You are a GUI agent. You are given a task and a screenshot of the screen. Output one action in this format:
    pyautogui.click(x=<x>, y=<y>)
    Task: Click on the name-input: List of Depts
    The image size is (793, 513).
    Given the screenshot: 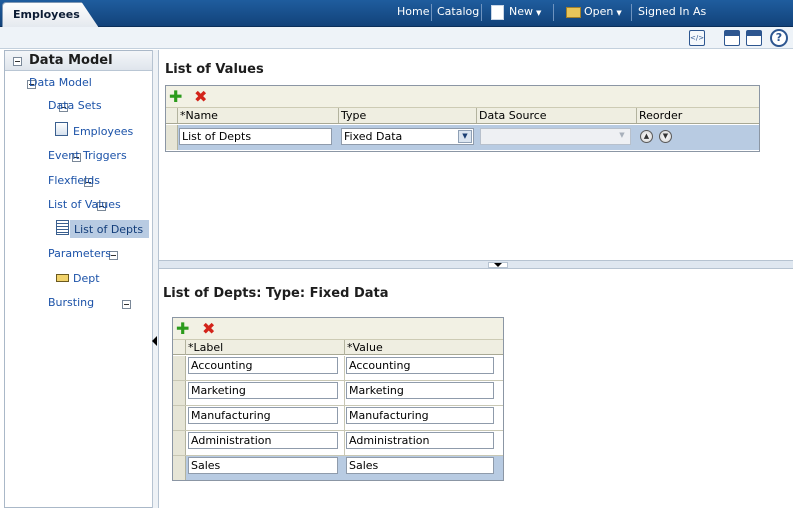 What is the action you would take?
    pyautogui.click(x=255, y=136)
    